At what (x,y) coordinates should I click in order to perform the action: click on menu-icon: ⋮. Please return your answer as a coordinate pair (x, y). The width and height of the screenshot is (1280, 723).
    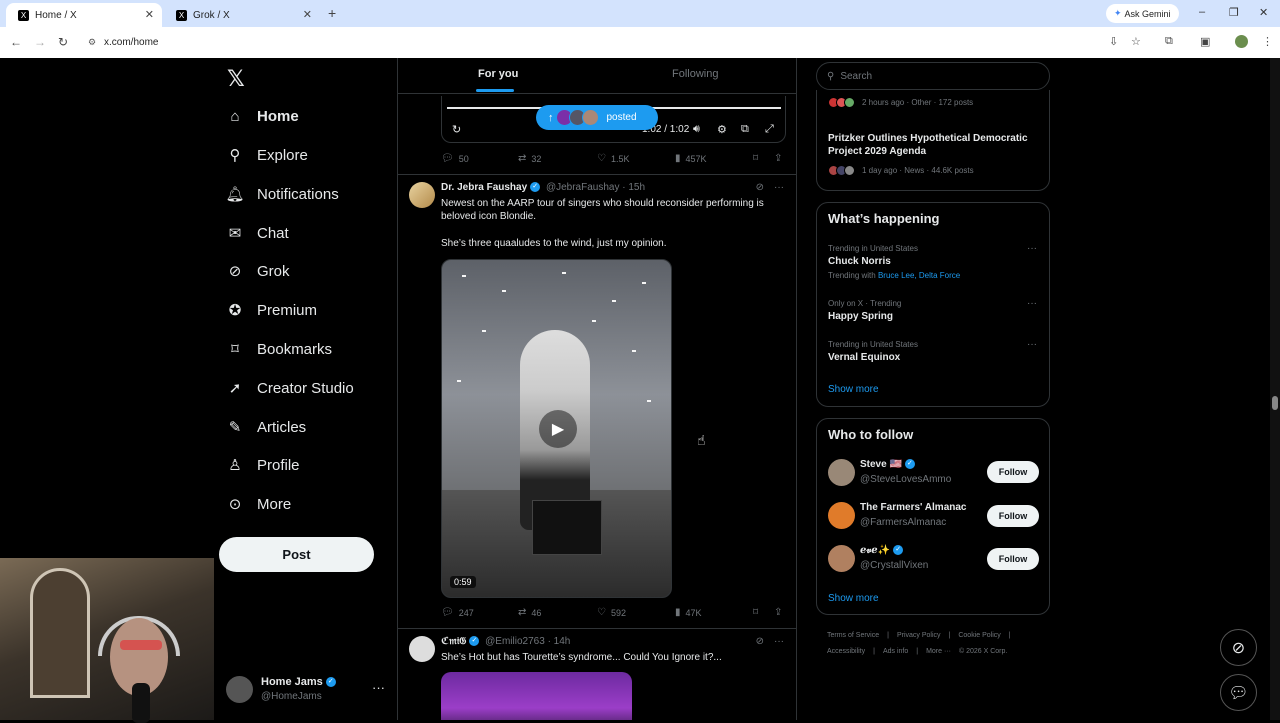
    Looking at the image, I should click on (1267, 41).